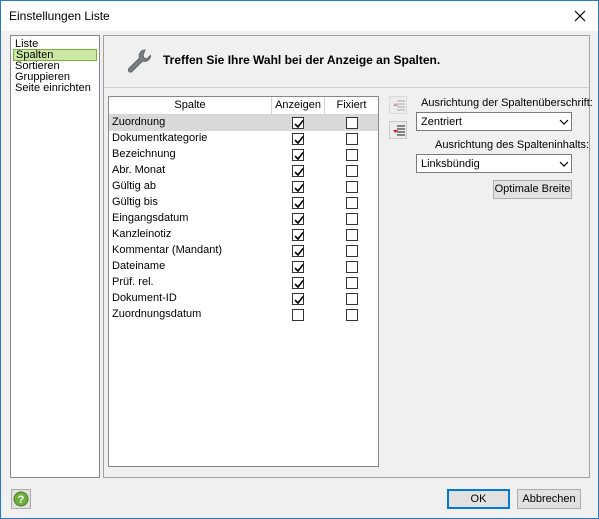 Image resolution: width=599 pixels, height=519 pixels. What do you see at coordinates (135, 202) in the screenshot?
I see `row-column-name: Gültig bis` at bounding box center [135, 202].